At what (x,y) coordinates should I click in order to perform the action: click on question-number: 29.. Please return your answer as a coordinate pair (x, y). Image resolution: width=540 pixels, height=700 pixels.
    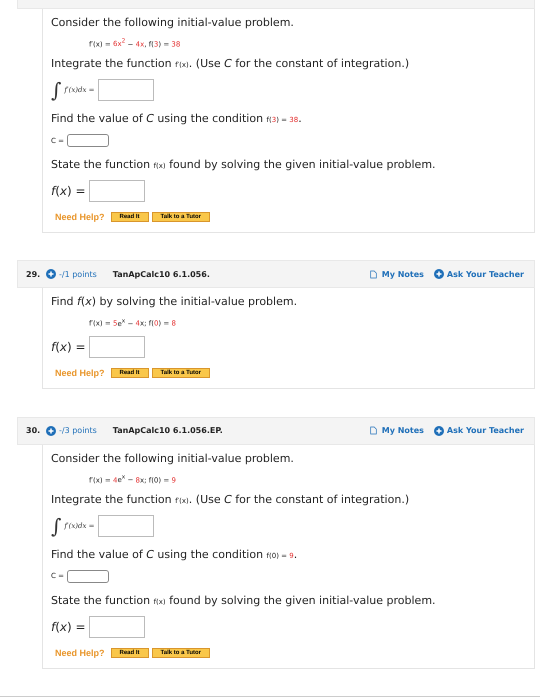
    Looking at the image, I should click on (34, 274).